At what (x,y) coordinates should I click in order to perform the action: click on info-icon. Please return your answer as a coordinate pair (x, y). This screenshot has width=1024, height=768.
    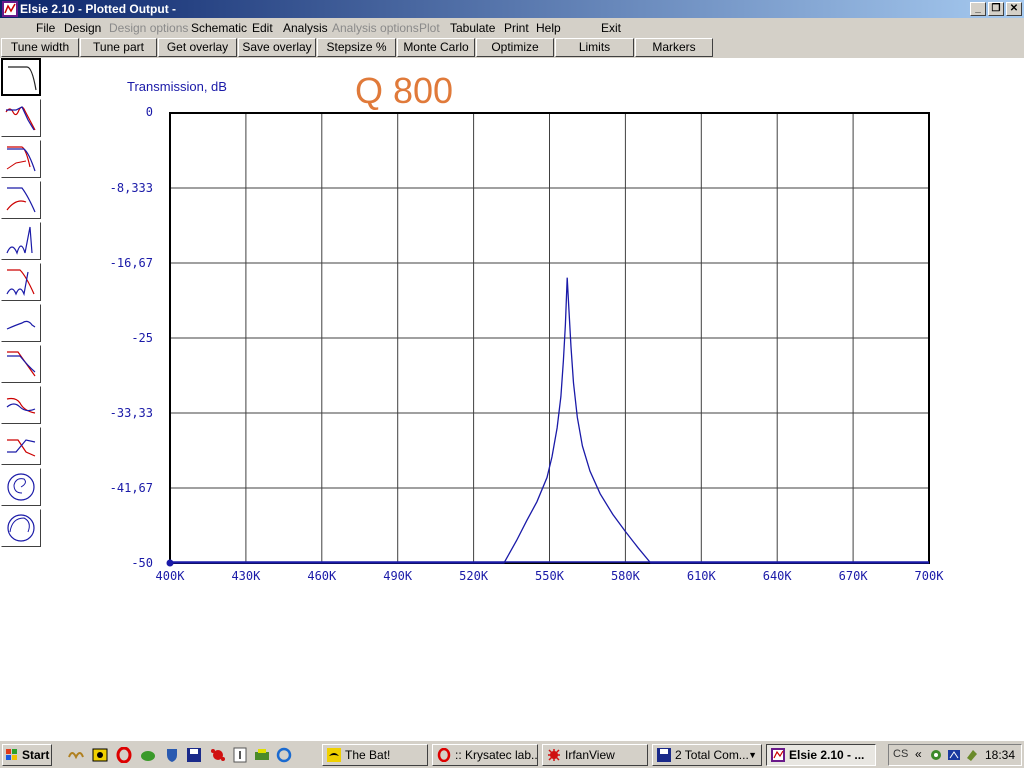
    Looking at the image, I should click on (240, 755).